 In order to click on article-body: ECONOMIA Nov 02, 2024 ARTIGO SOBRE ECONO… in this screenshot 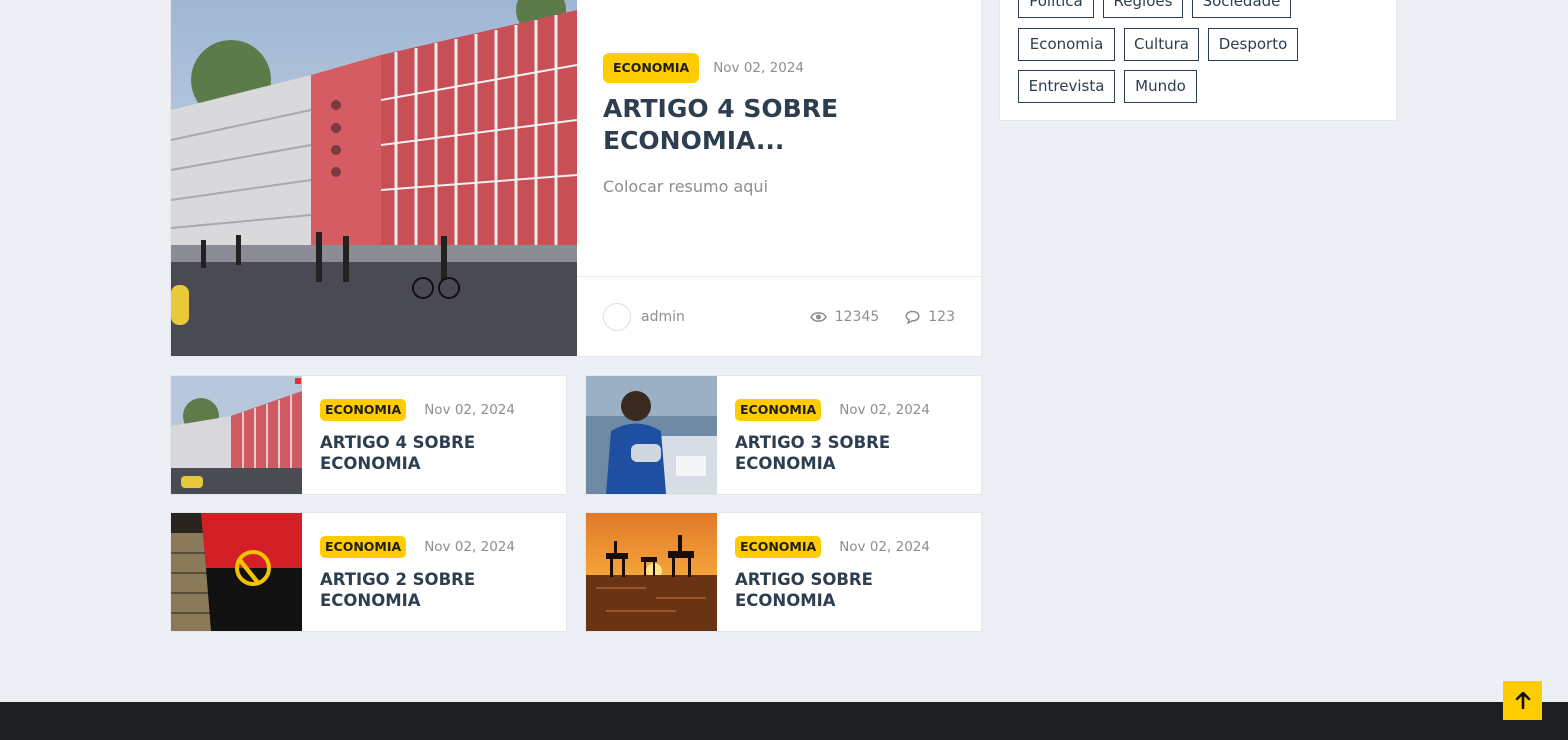, I will do `click(849, 572)`.